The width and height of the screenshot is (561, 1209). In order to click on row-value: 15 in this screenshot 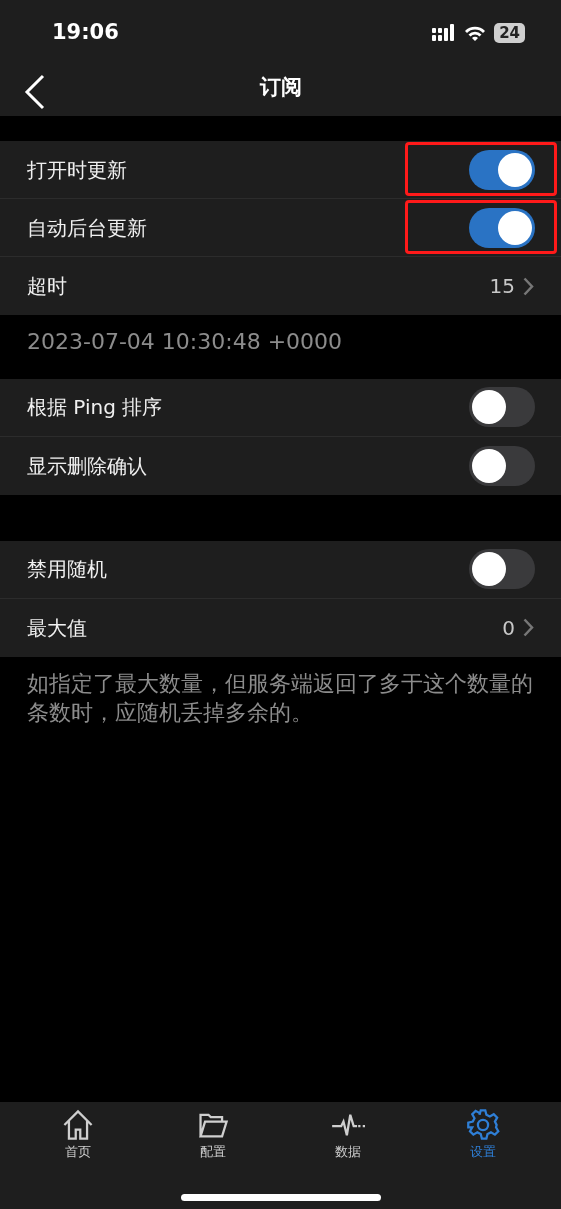, I will do `click(502, 286)`.